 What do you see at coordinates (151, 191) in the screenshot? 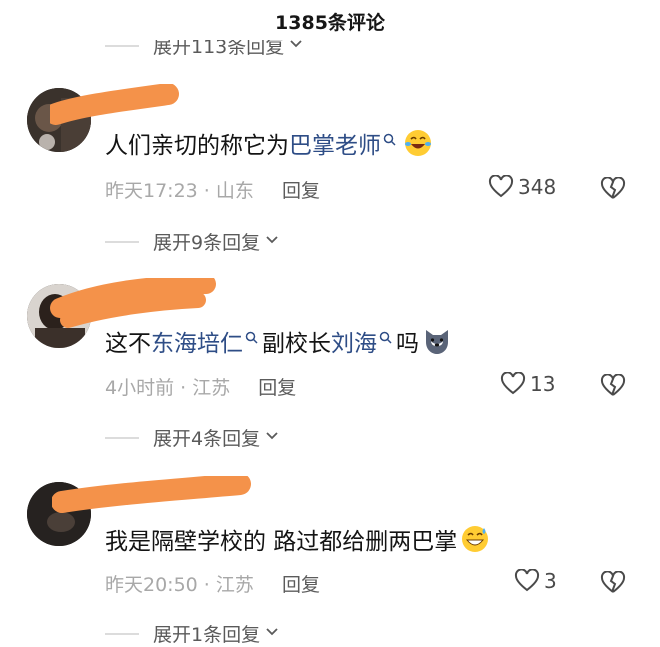
I see `comment-time: 昨天17:23` at bounding box center [151, 191].